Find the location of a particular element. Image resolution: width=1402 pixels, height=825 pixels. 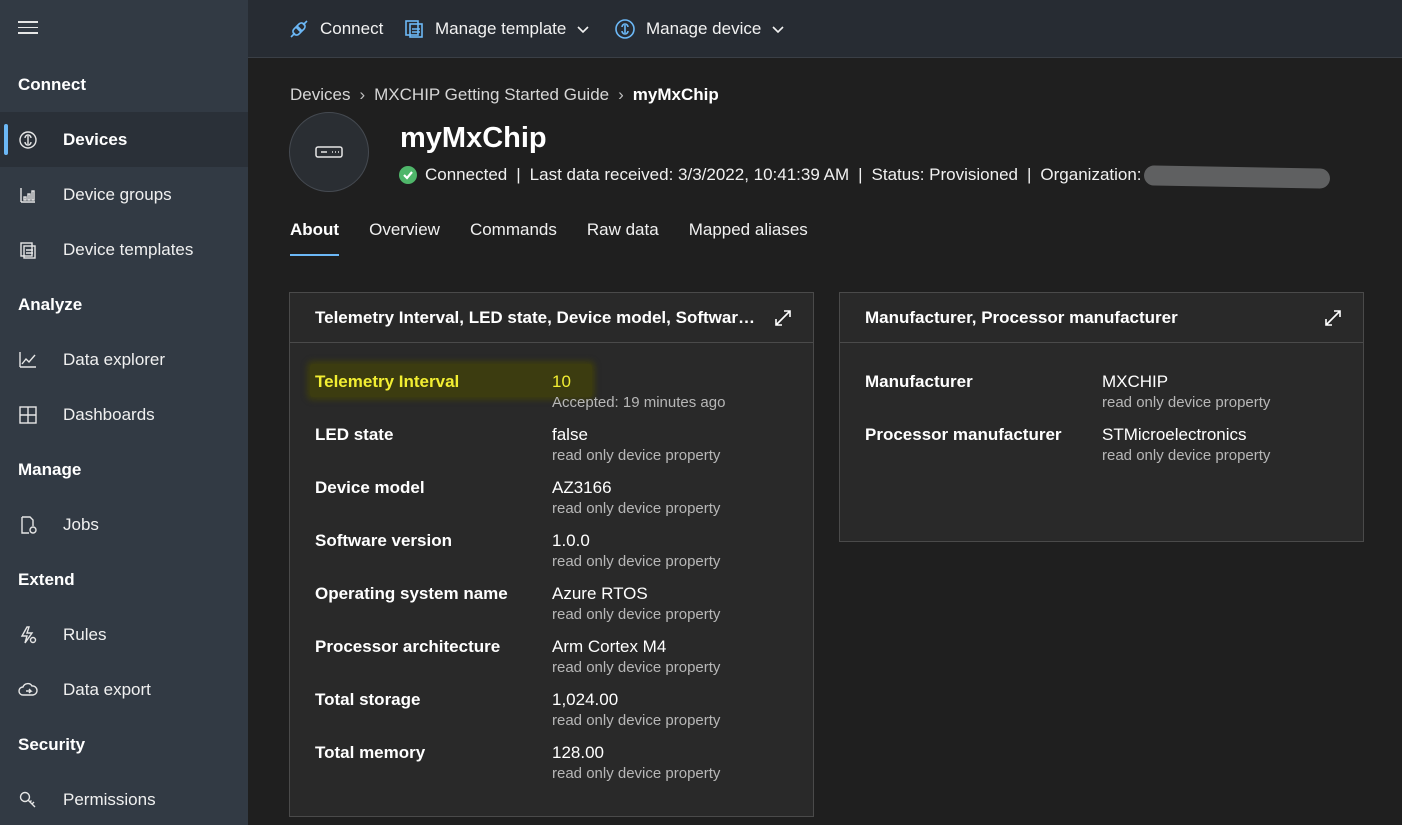

device-board-icon is located at coordinates (329, 152).